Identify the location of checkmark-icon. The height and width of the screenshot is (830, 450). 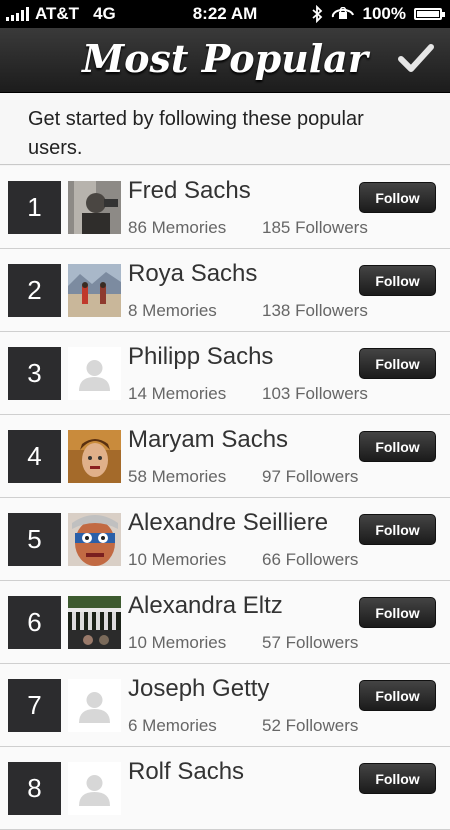
(416, 58).